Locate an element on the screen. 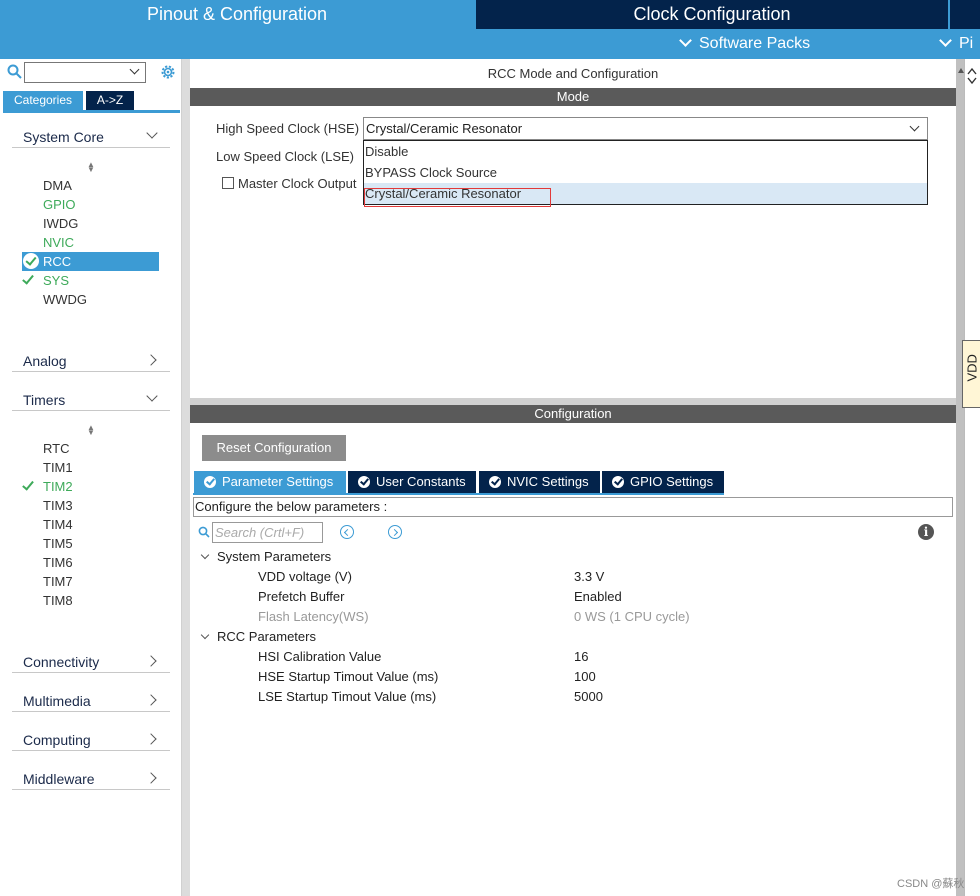  mode-panel-title: RCC Mode and Configuration is located at coordinates (573, 73).